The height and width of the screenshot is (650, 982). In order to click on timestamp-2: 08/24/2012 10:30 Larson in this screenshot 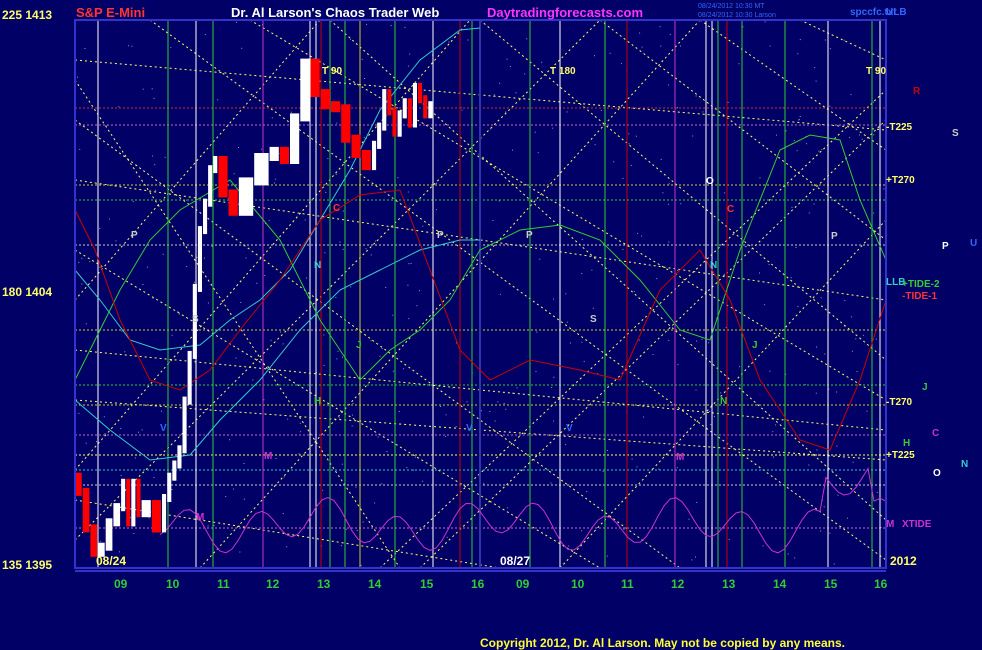, I will do `click(737, 15)`.